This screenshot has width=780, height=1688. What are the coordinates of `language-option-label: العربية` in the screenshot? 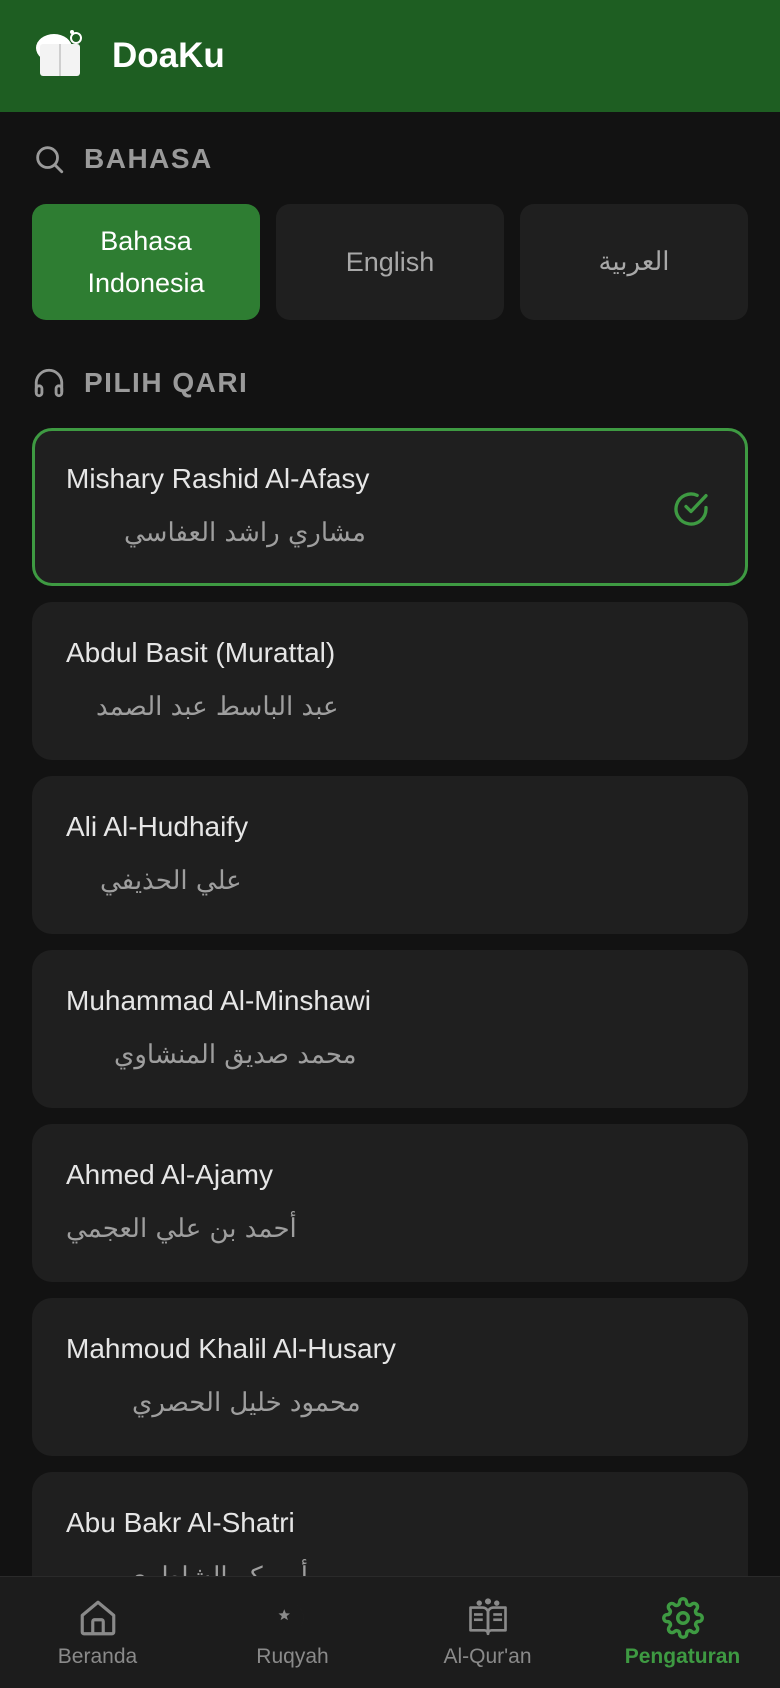 It's located at (634, 262).